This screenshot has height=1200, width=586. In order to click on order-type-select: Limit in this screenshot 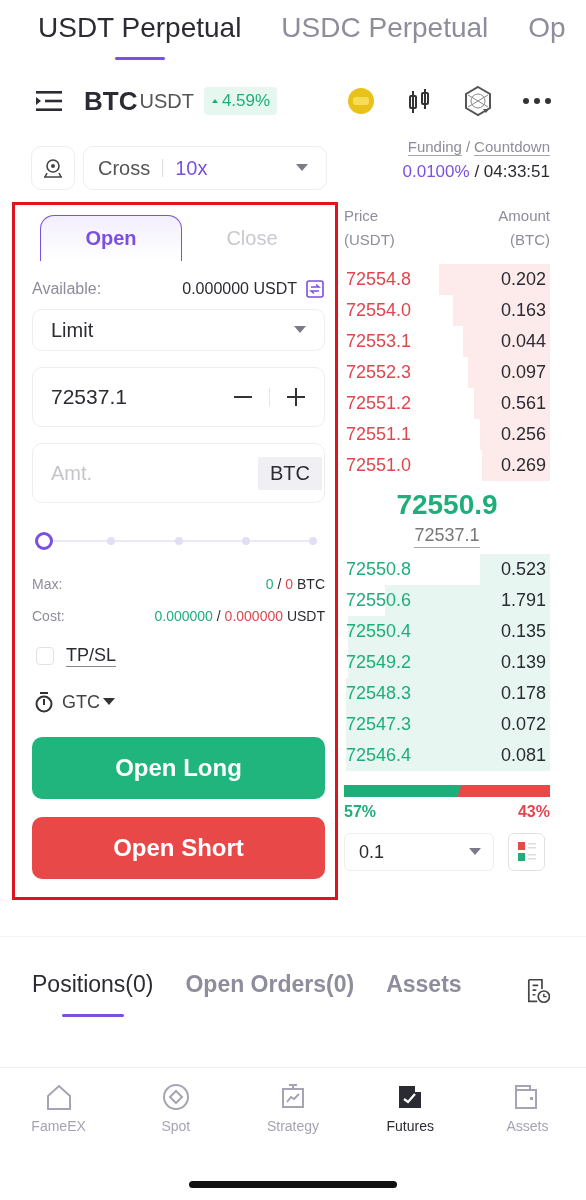, I will do `click(178, 330)`.